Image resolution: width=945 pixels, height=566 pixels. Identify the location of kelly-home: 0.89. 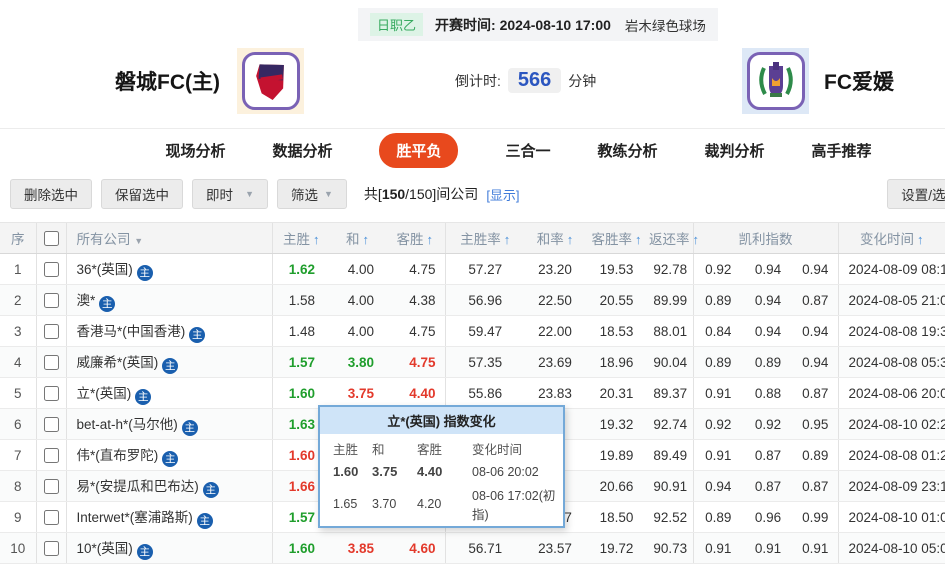
(717, 300).